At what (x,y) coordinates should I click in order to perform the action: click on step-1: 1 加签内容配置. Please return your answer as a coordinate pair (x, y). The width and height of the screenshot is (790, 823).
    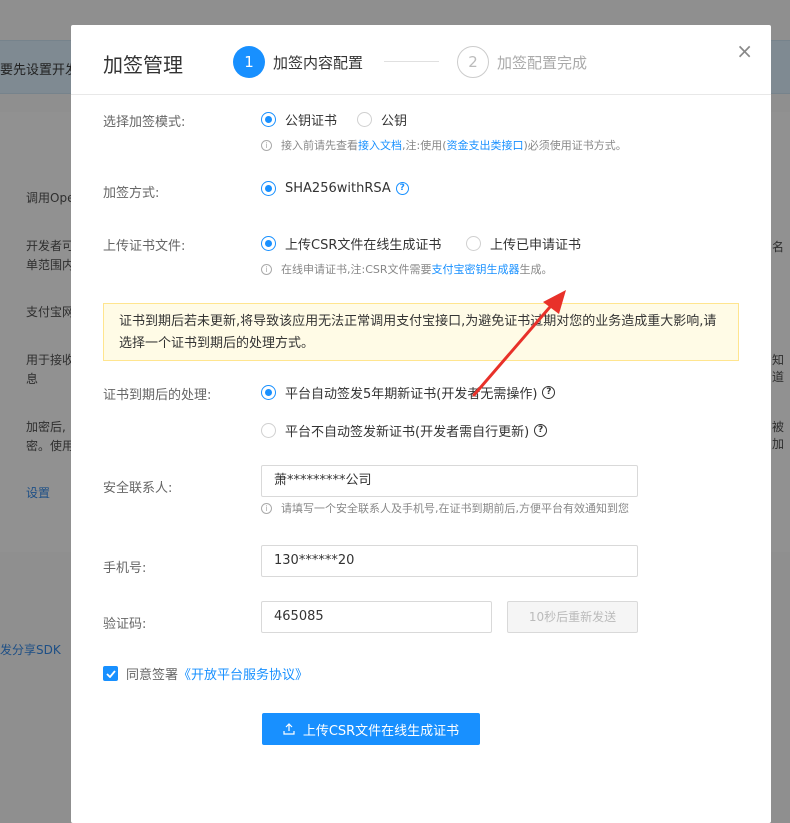
    Looking at the image, I should click on (298, 62).